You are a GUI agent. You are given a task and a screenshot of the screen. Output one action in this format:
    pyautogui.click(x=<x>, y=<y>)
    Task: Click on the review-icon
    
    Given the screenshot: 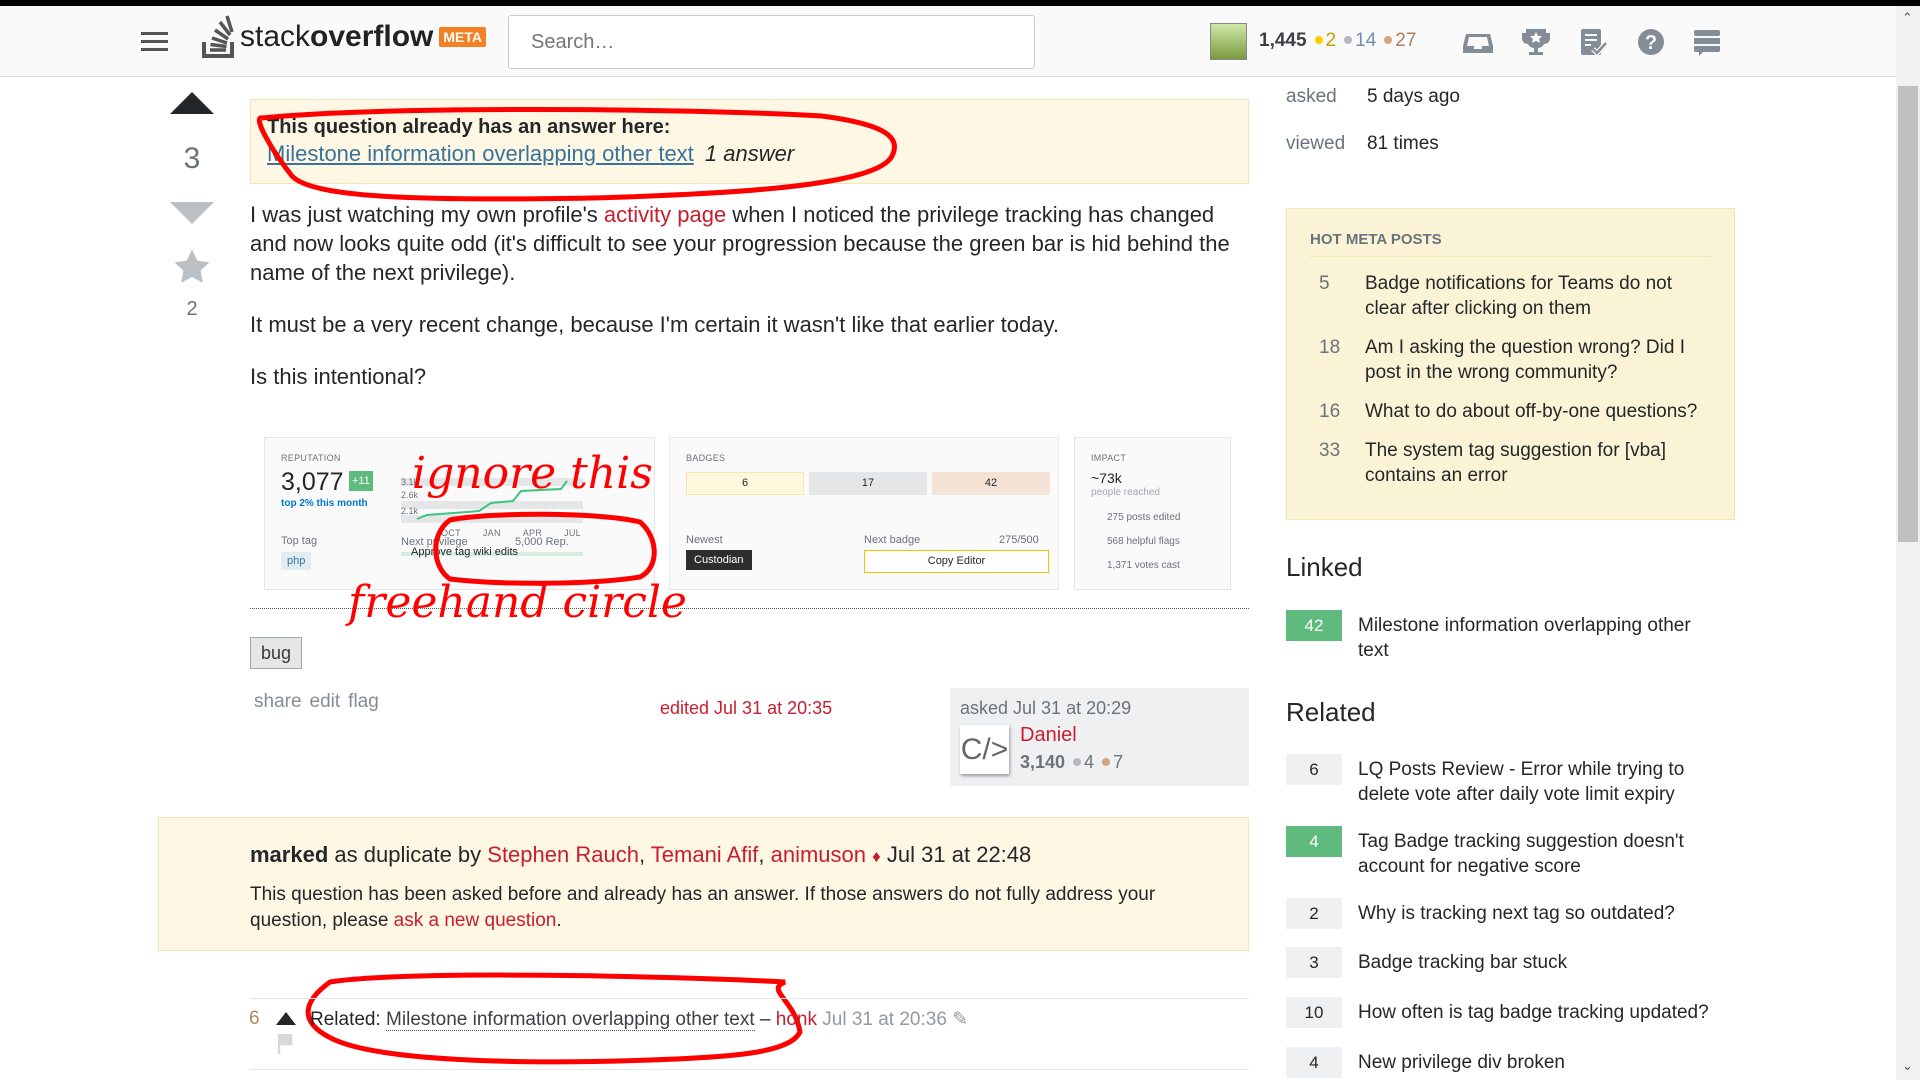 What is the action you would take?
    pyautogui.click(x=1593, y=42)
    